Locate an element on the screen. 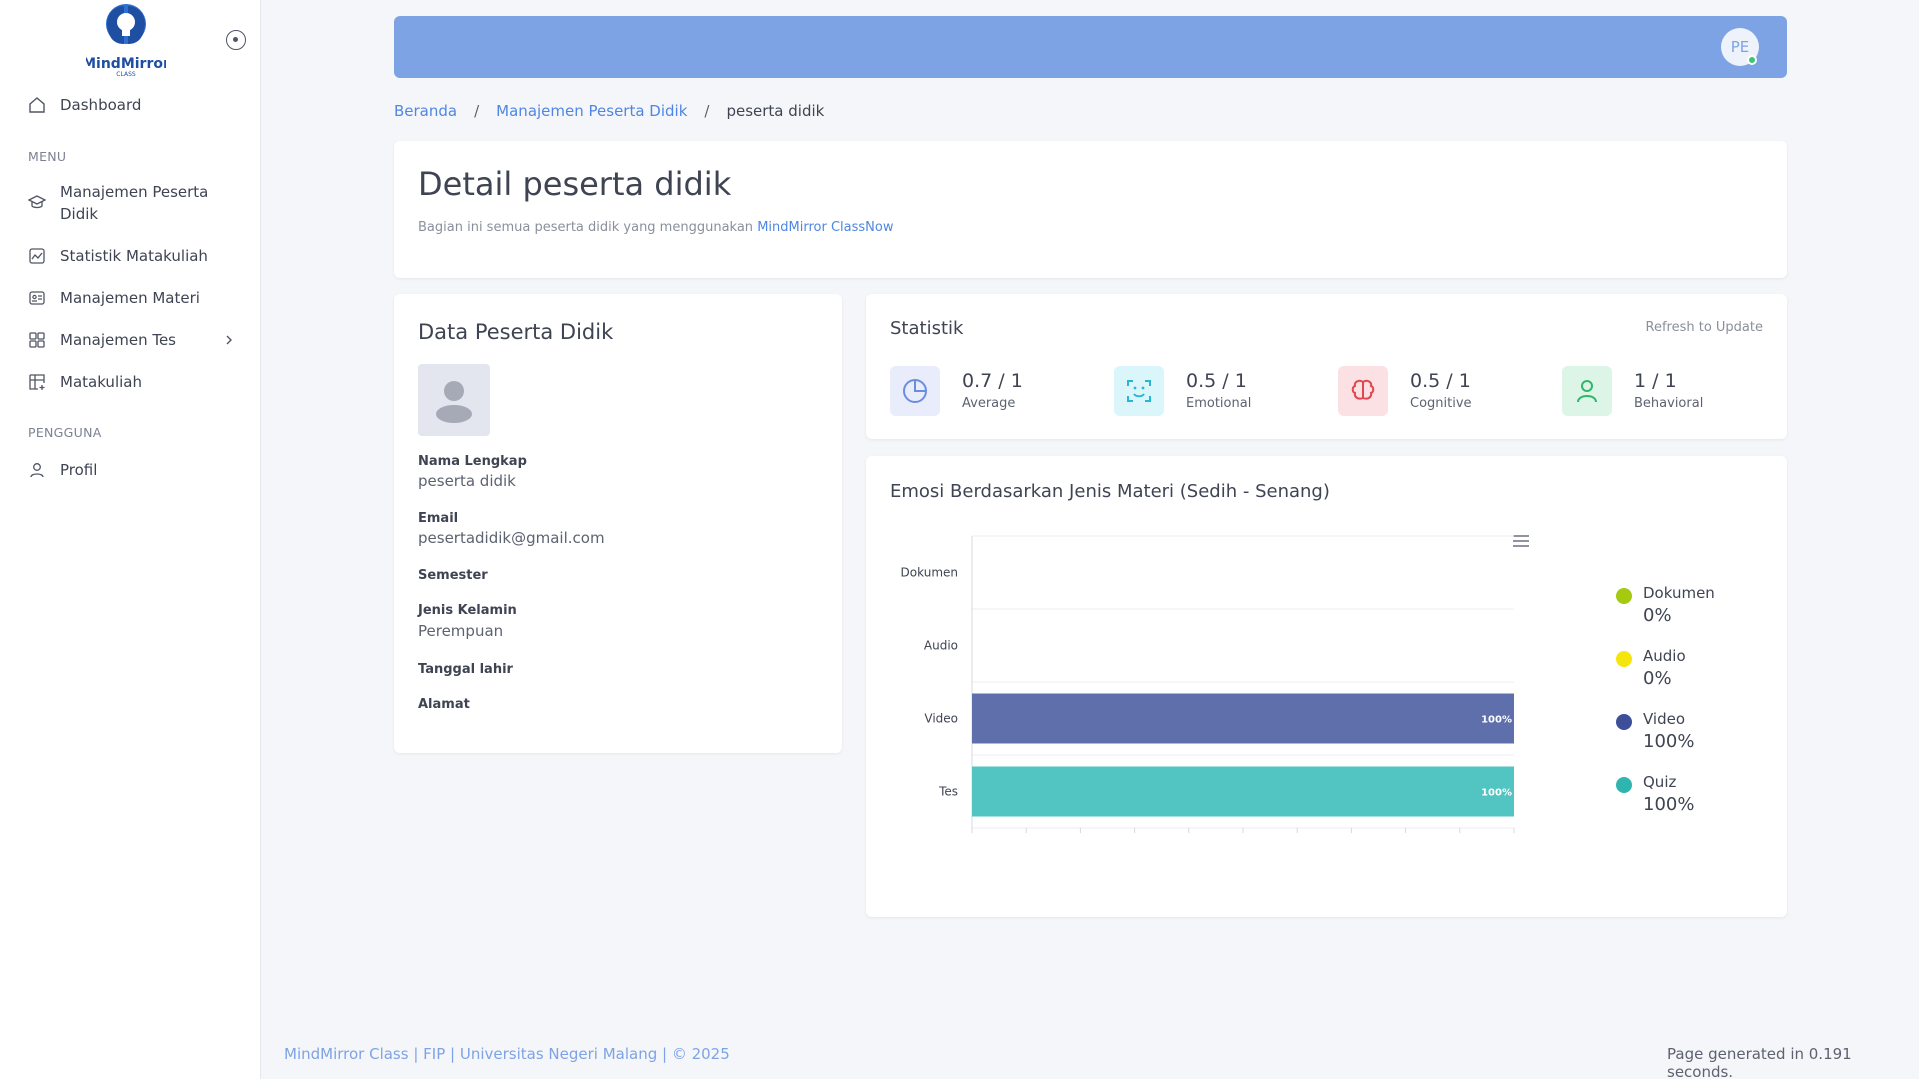  dob-label: Tanggal lahir is located at coordinates (465, 669).